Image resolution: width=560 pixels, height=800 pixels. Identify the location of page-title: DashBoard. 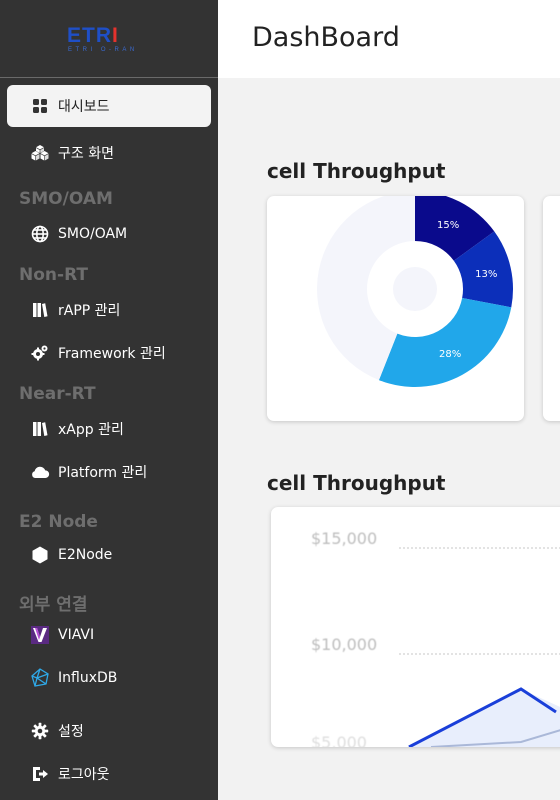
(326, 37).